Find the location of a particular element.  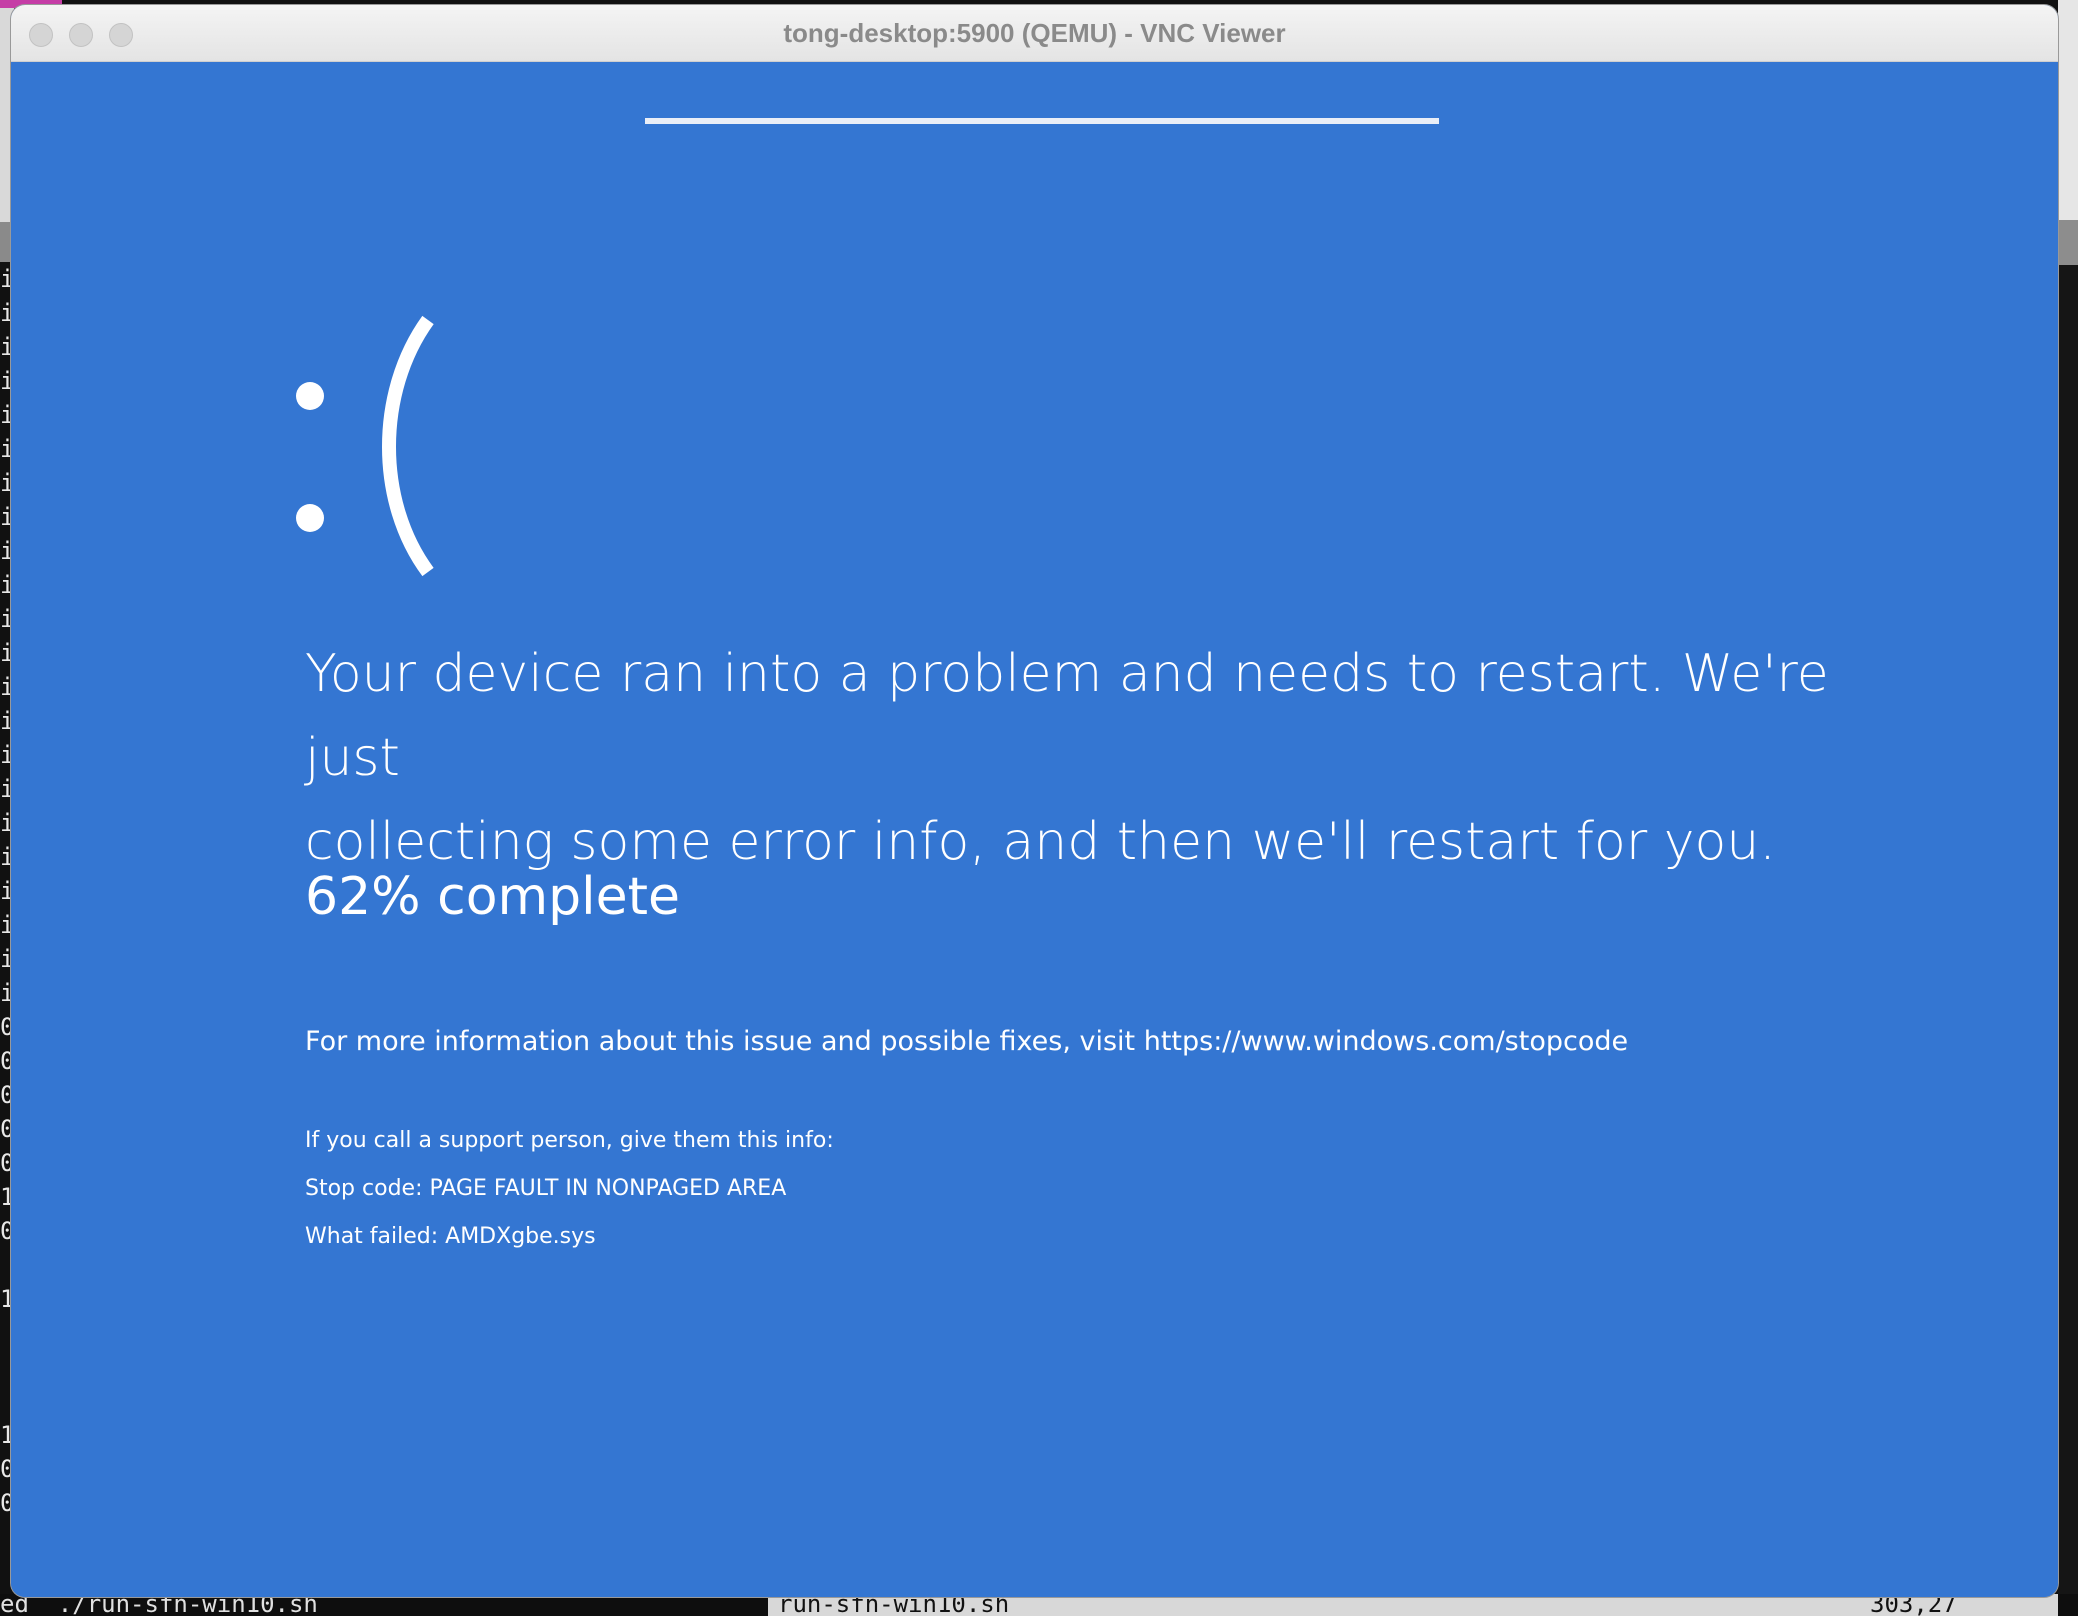

terminal-status-left: ed ./run-sfn-win10.sh is located at coordinates (159, 1605).